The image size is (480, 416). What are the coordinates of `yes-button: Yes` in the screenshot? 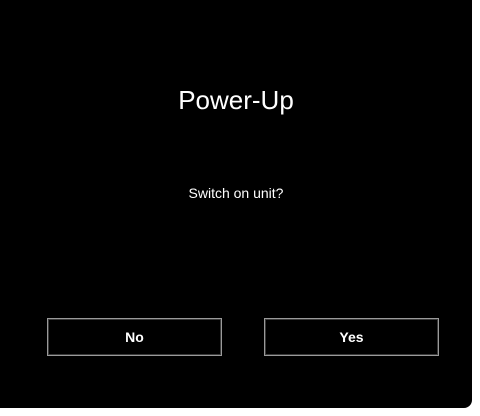 It's located at (351, 337).